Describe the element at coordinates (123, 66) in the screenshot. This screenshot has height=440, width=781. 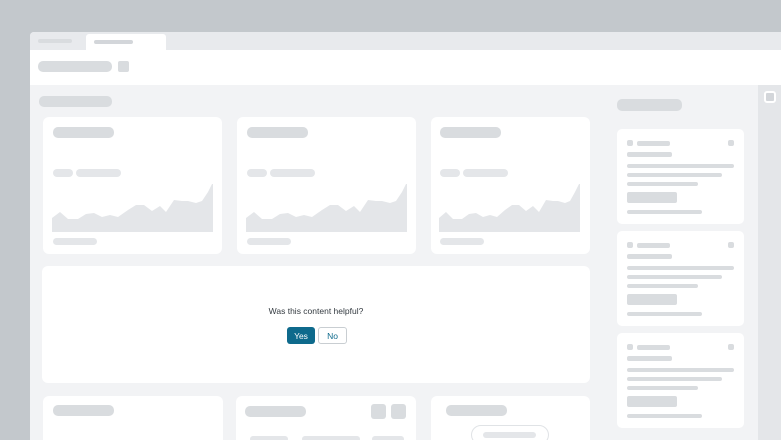
I see `title-action-icon` at that location.